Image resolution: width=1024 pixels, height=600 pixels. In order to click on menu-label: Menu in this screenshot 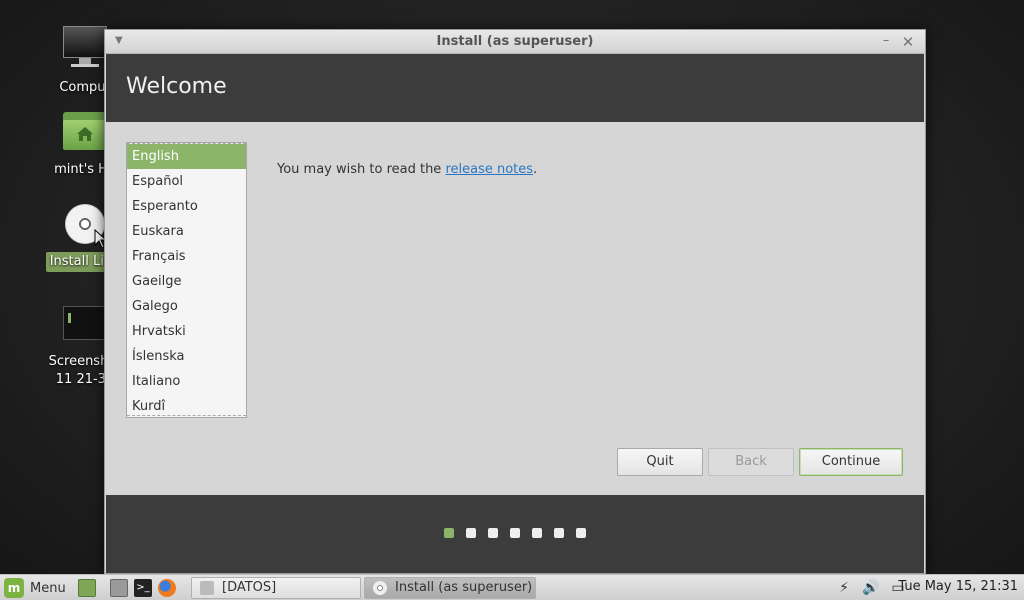, I will do `click(48, 588)`.